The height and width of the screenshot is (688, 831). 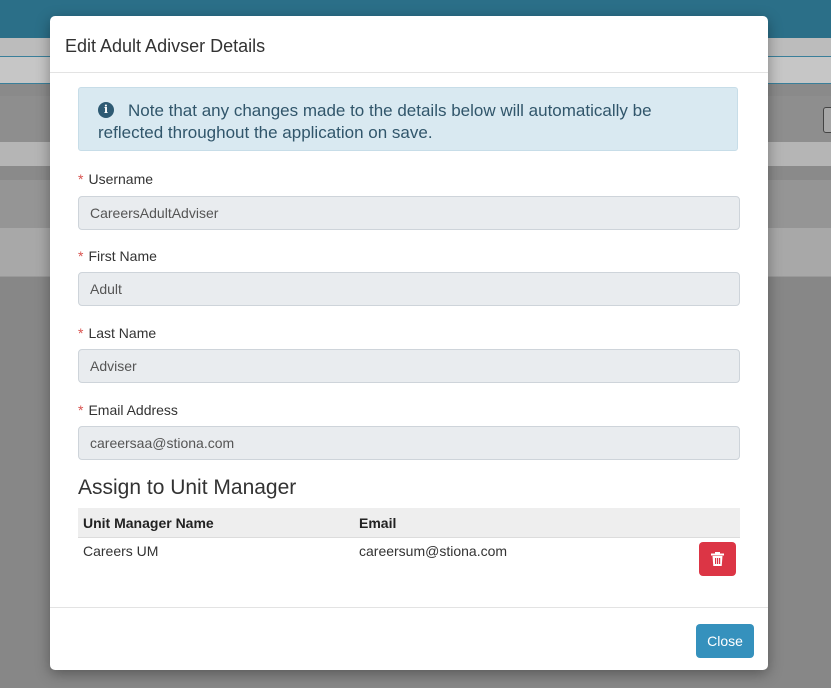 What do you see at coordinates (122, 256) in the screenshot?
I see `first-name-label-text: First Name` at bounding box center [122, 256].